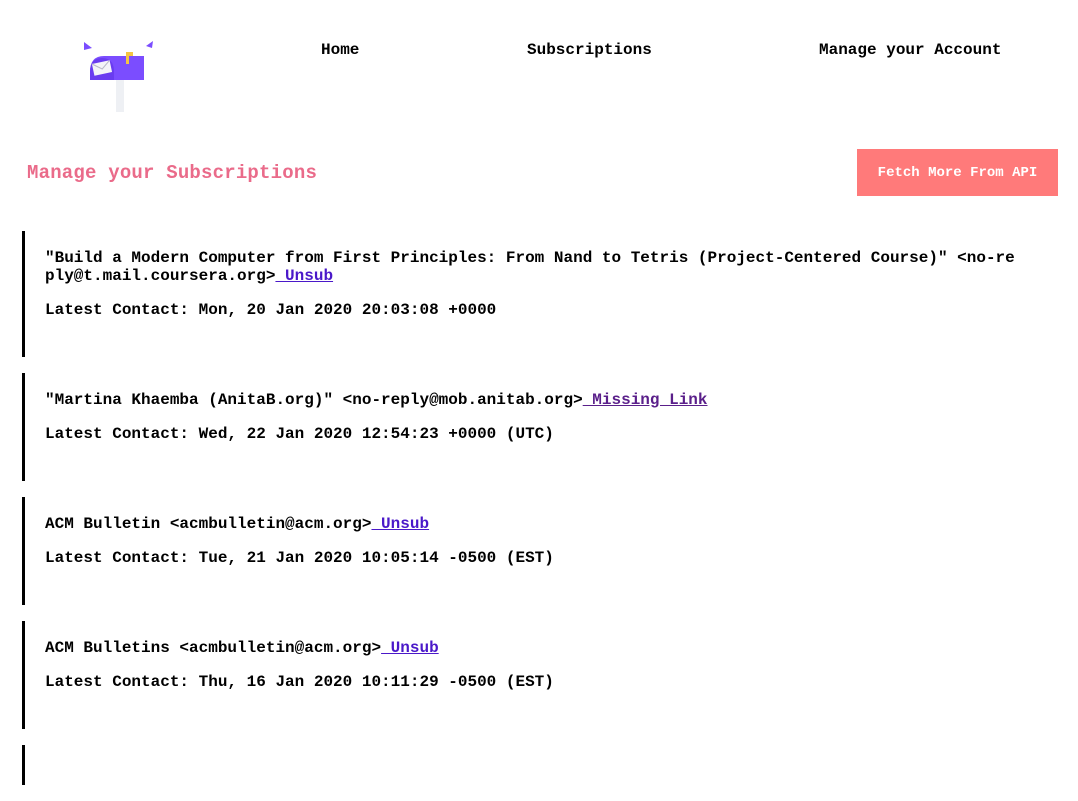 This screenshot has height=801, width=1078. I want to click on subscription-sender: ACM Bulletin <acmbulletin@acm.org> Unsub, so click(532, 524).